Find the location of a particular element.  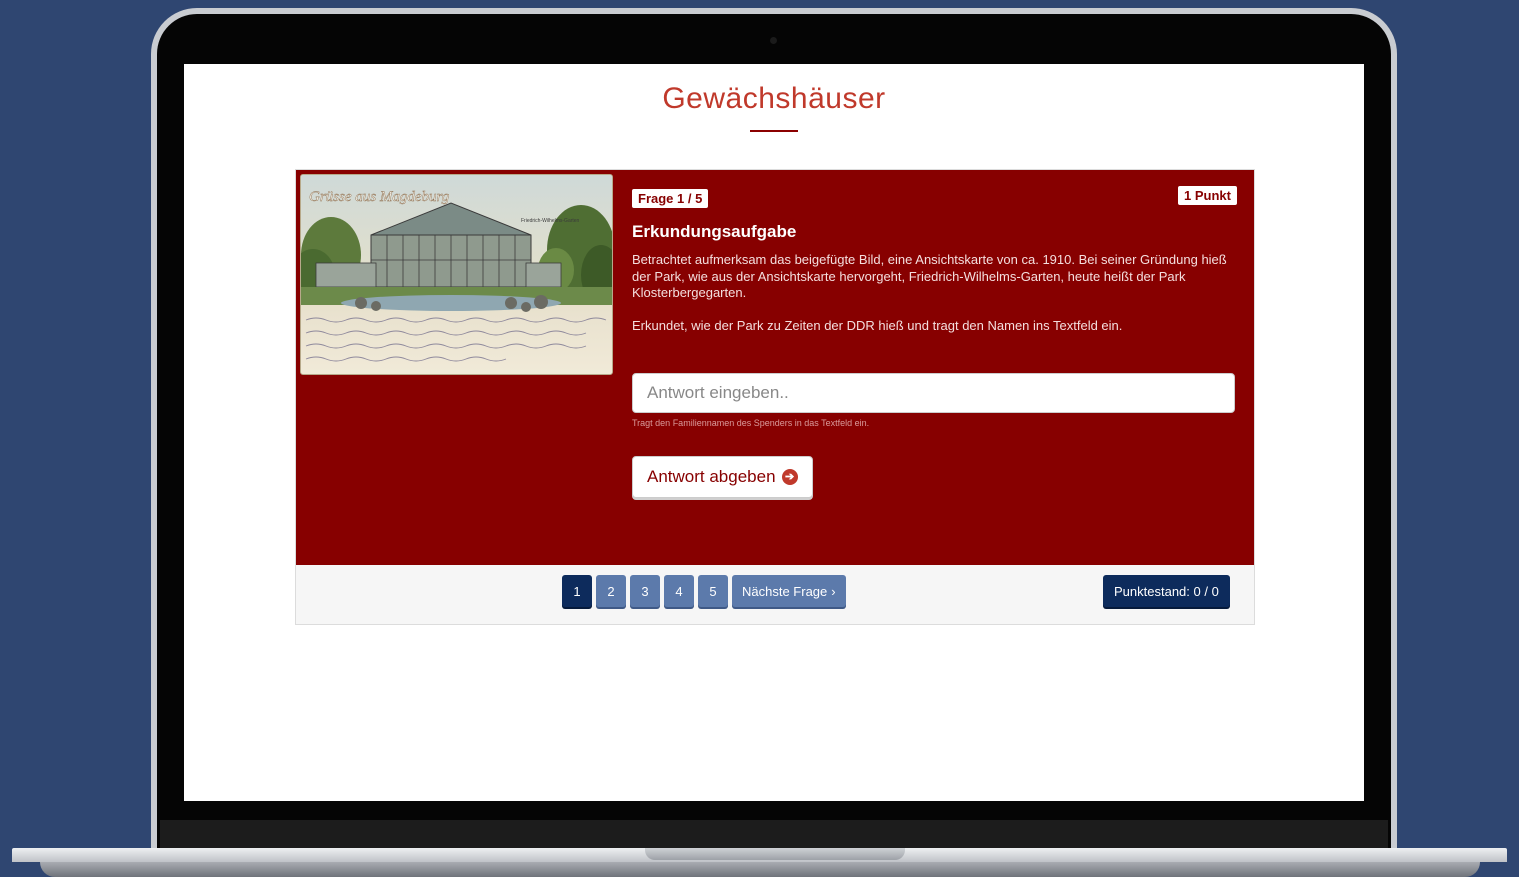

laptop-bezel-bottom is located at coordinates (774, 835).